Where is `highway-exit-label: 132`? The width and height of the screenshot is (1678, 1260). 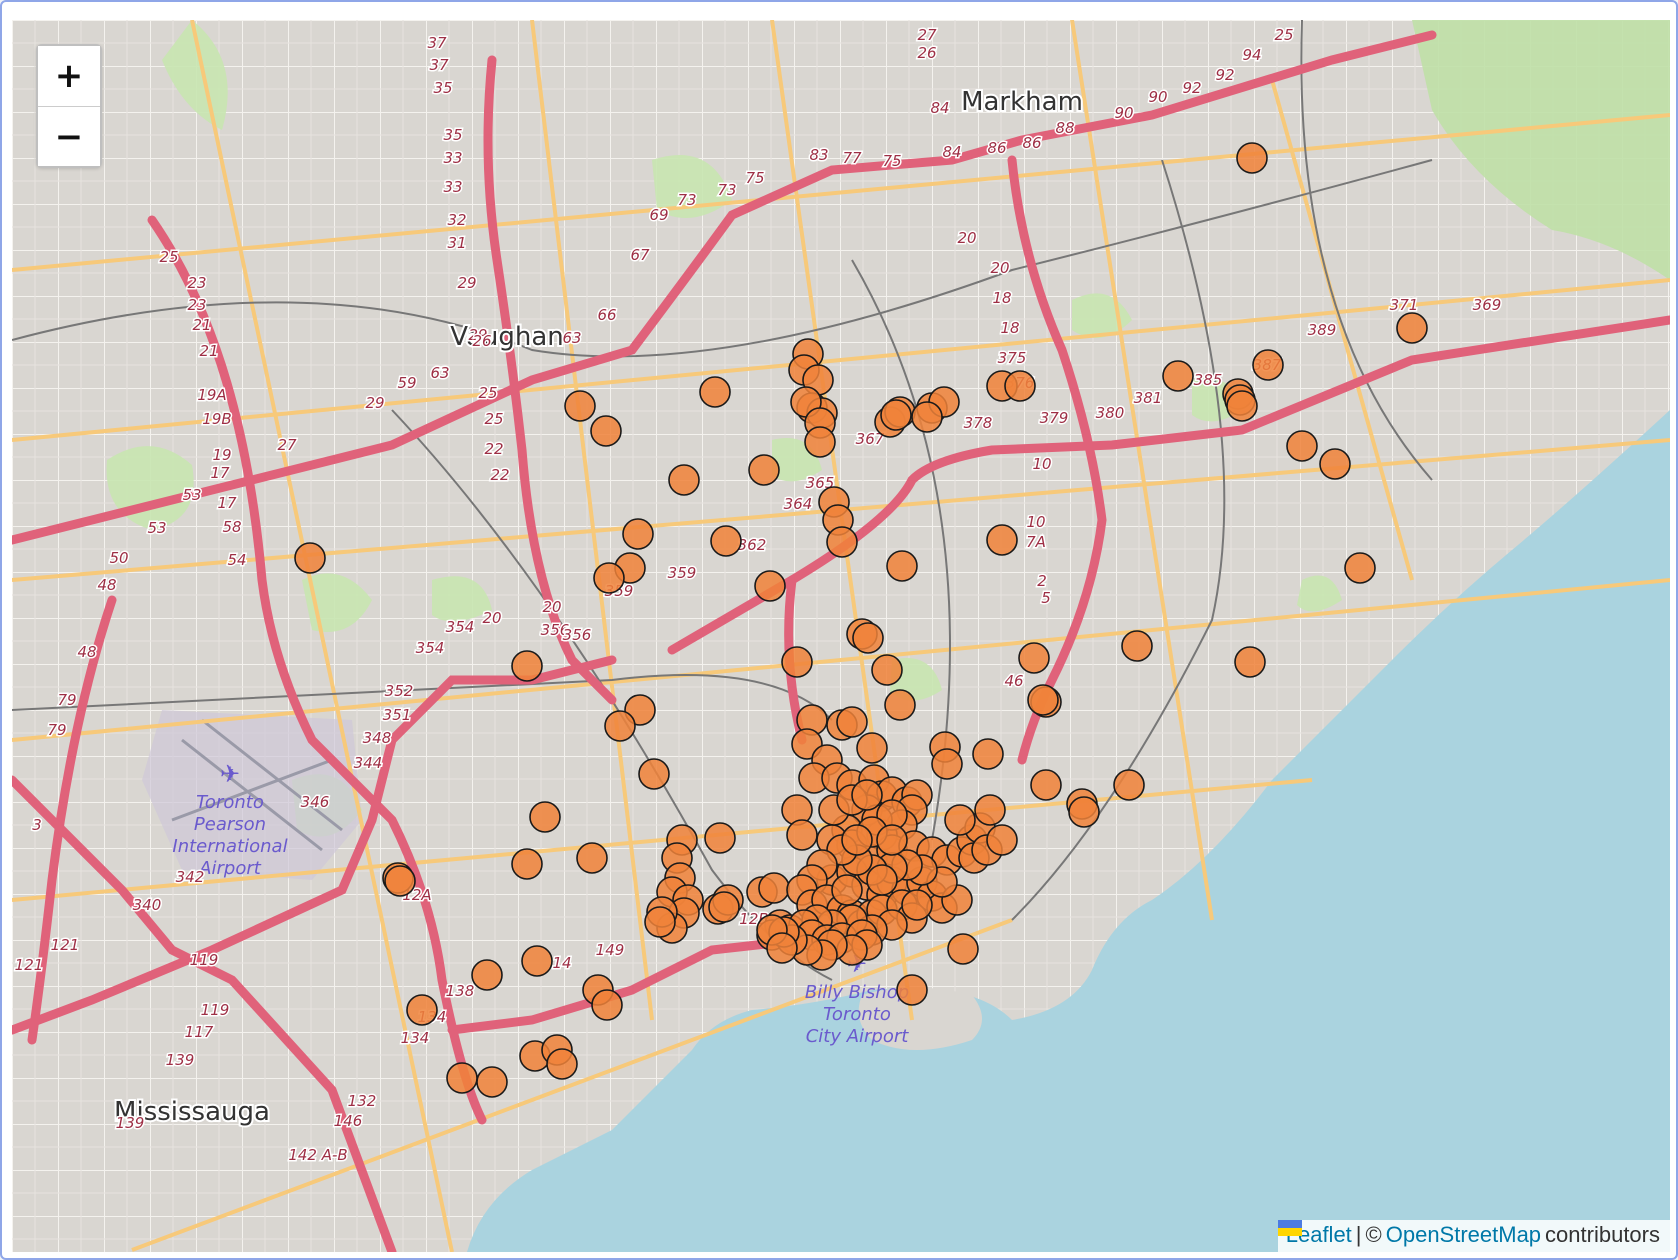
highway-exit-label: 132 is located at coordinates (362, 1101).